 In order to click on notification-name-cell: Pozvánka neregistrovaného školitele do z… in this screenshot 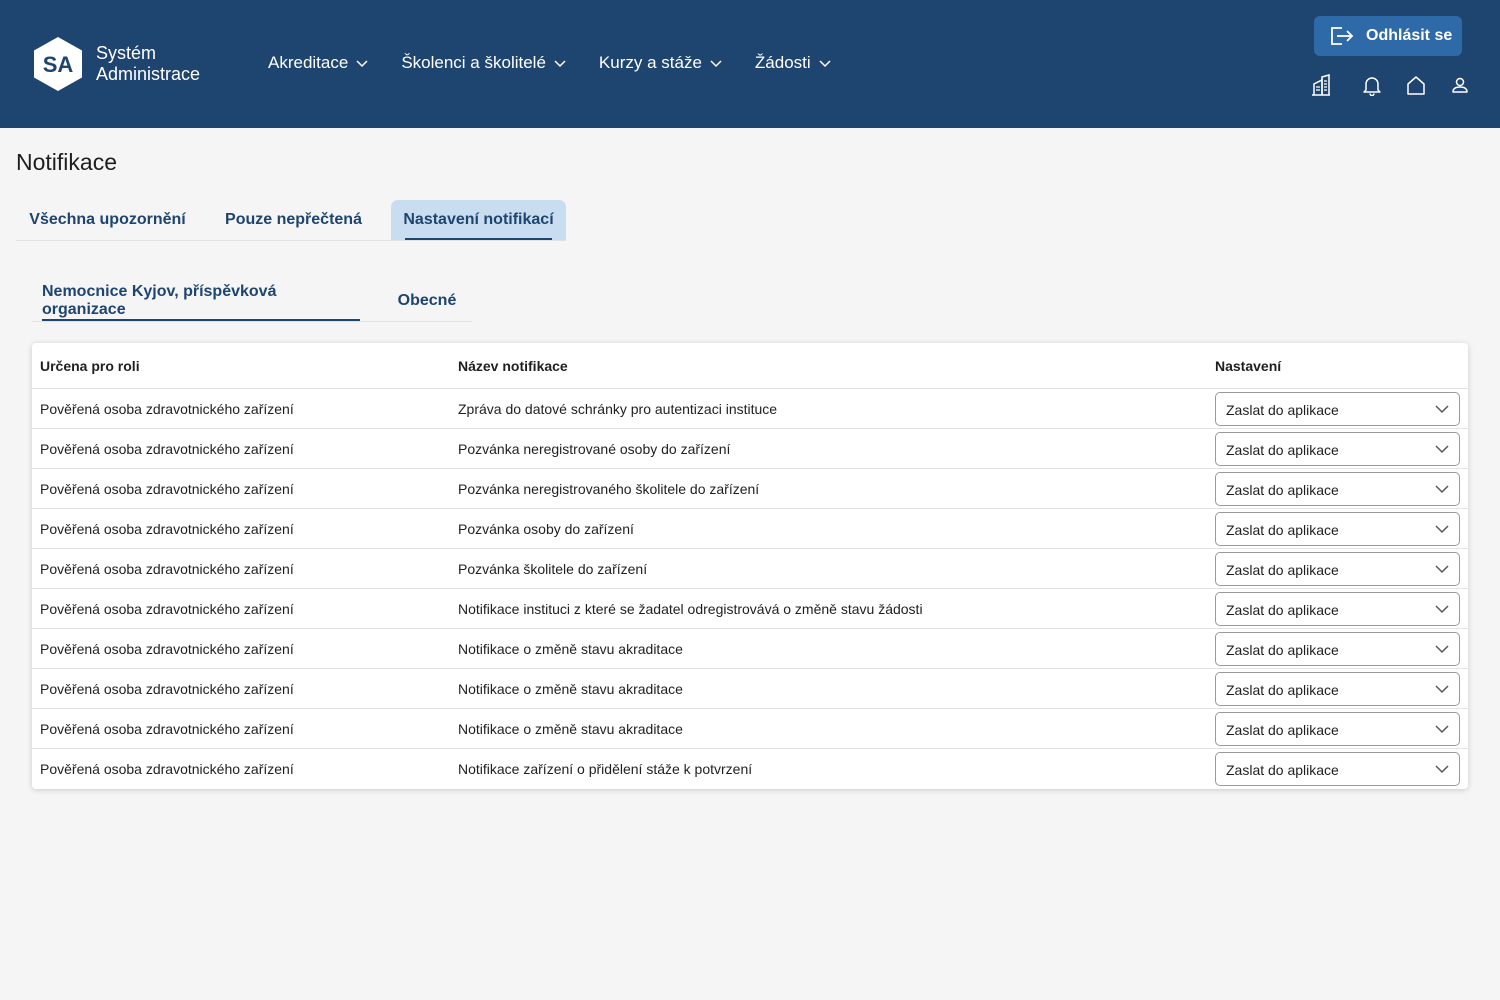, I will do `click(609, 489)`.